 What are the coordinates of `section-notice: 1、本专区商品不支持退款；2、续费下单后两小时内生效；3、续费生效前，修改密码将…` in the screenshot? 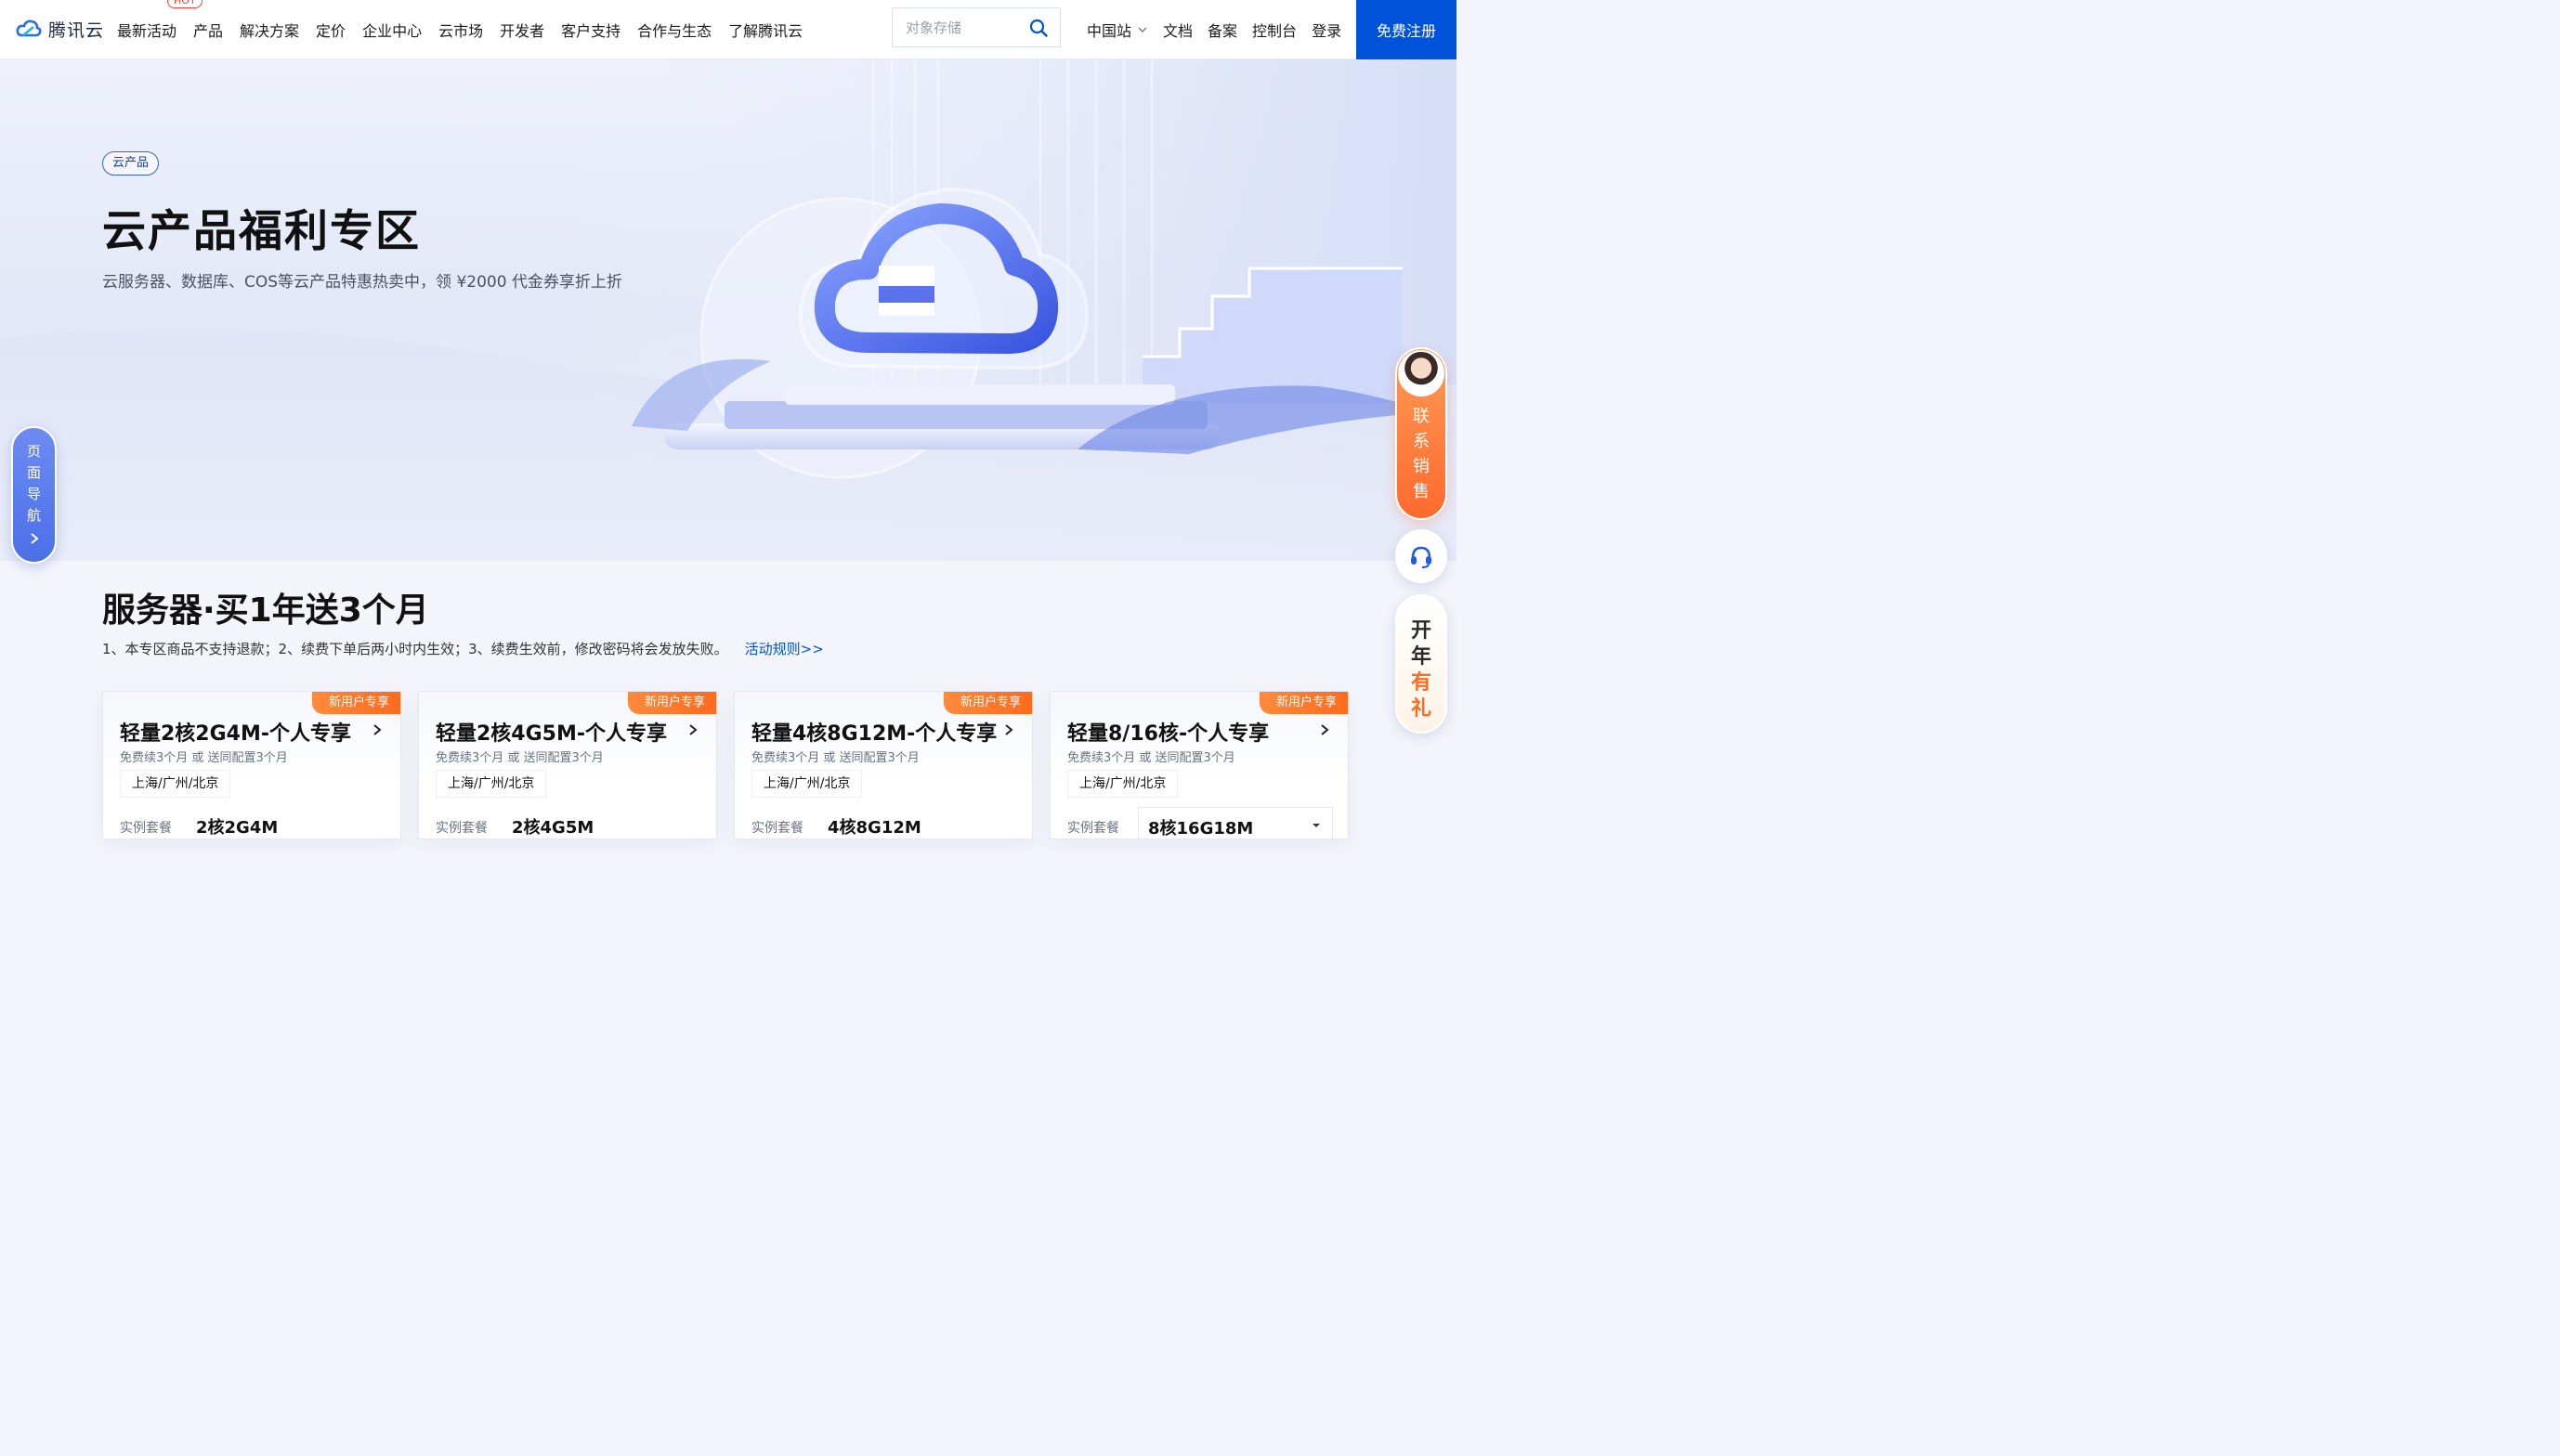 It's located at (463, 648).